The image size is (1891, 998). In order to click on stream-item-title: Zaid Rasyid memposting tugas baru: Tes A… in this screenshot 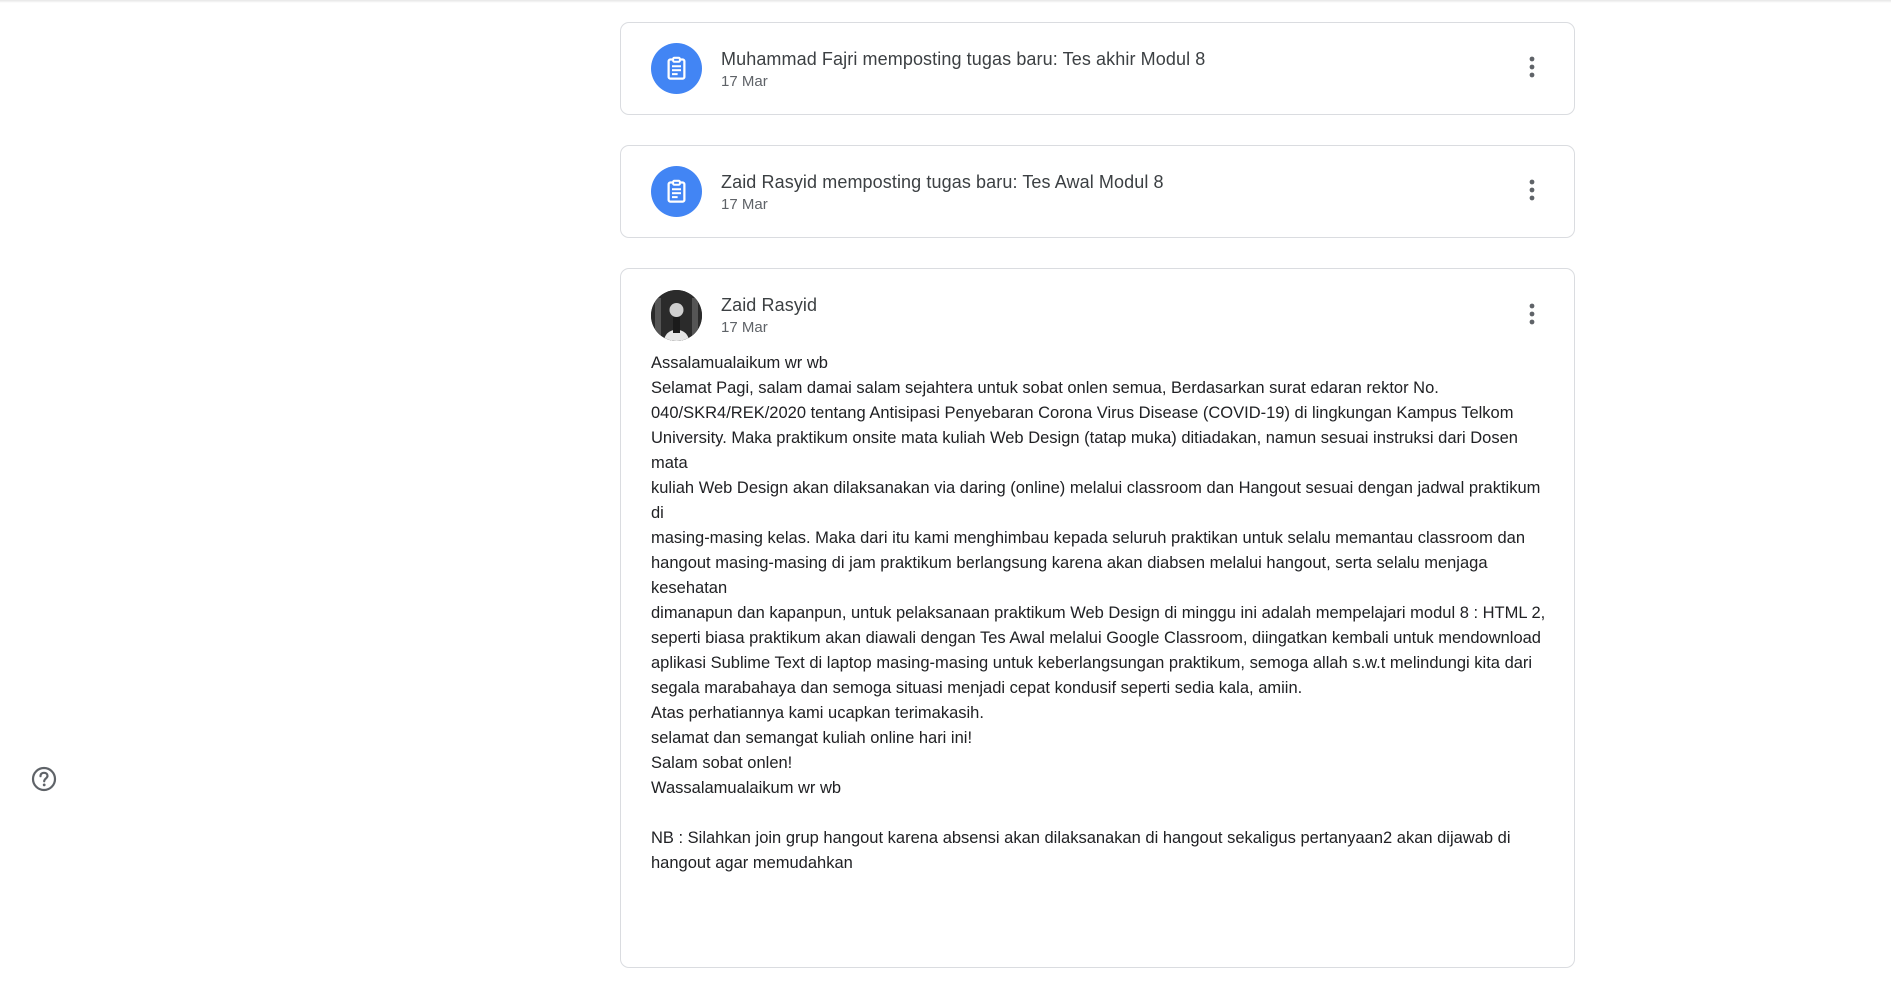, I will do `click(942, 182)`.